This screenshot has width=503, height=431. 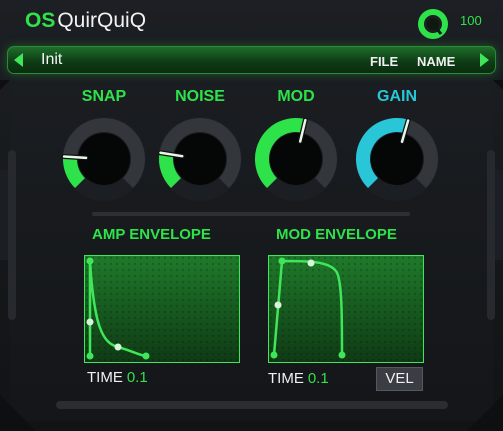 What do you see at coordinates (484, 60) in the screenshot?
I see `next-preset-arrow-icon` at bounding box center [484, 60].